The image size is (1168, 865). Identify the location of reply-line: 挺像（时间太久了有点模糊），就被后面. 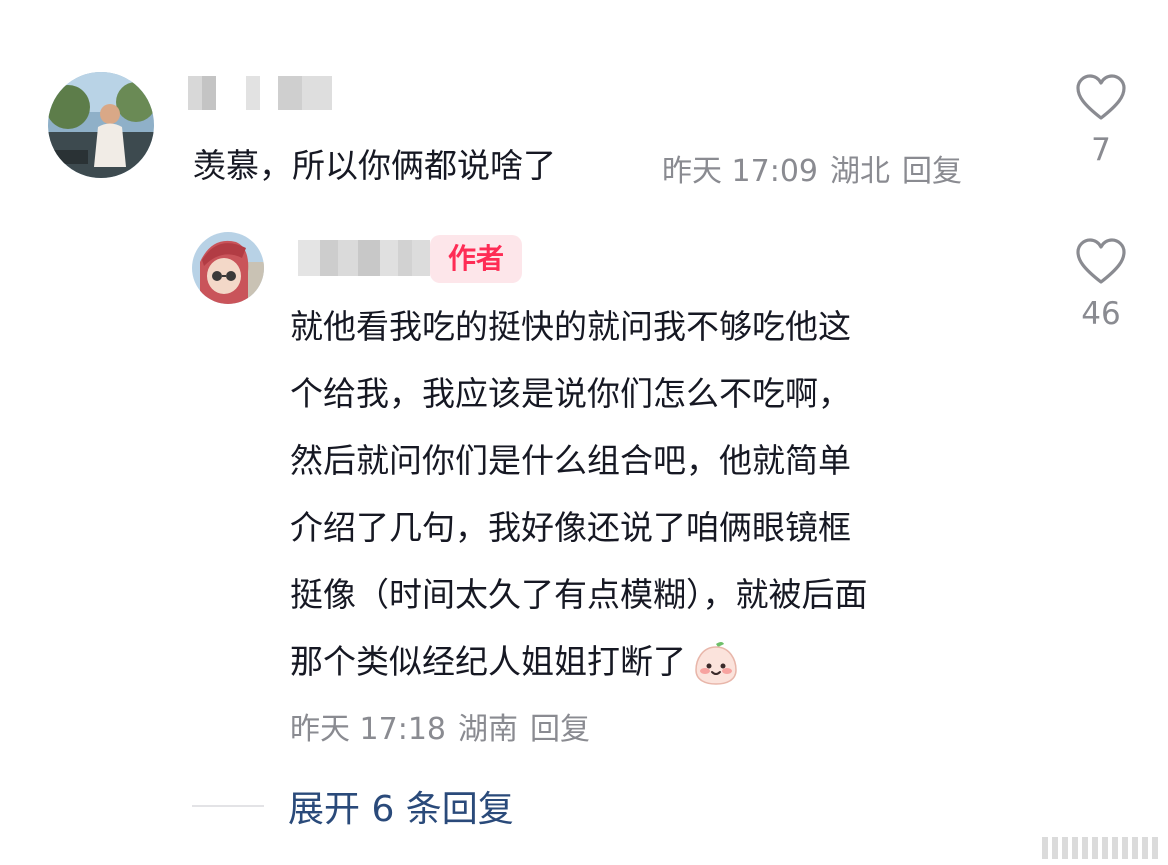
(579, 594).